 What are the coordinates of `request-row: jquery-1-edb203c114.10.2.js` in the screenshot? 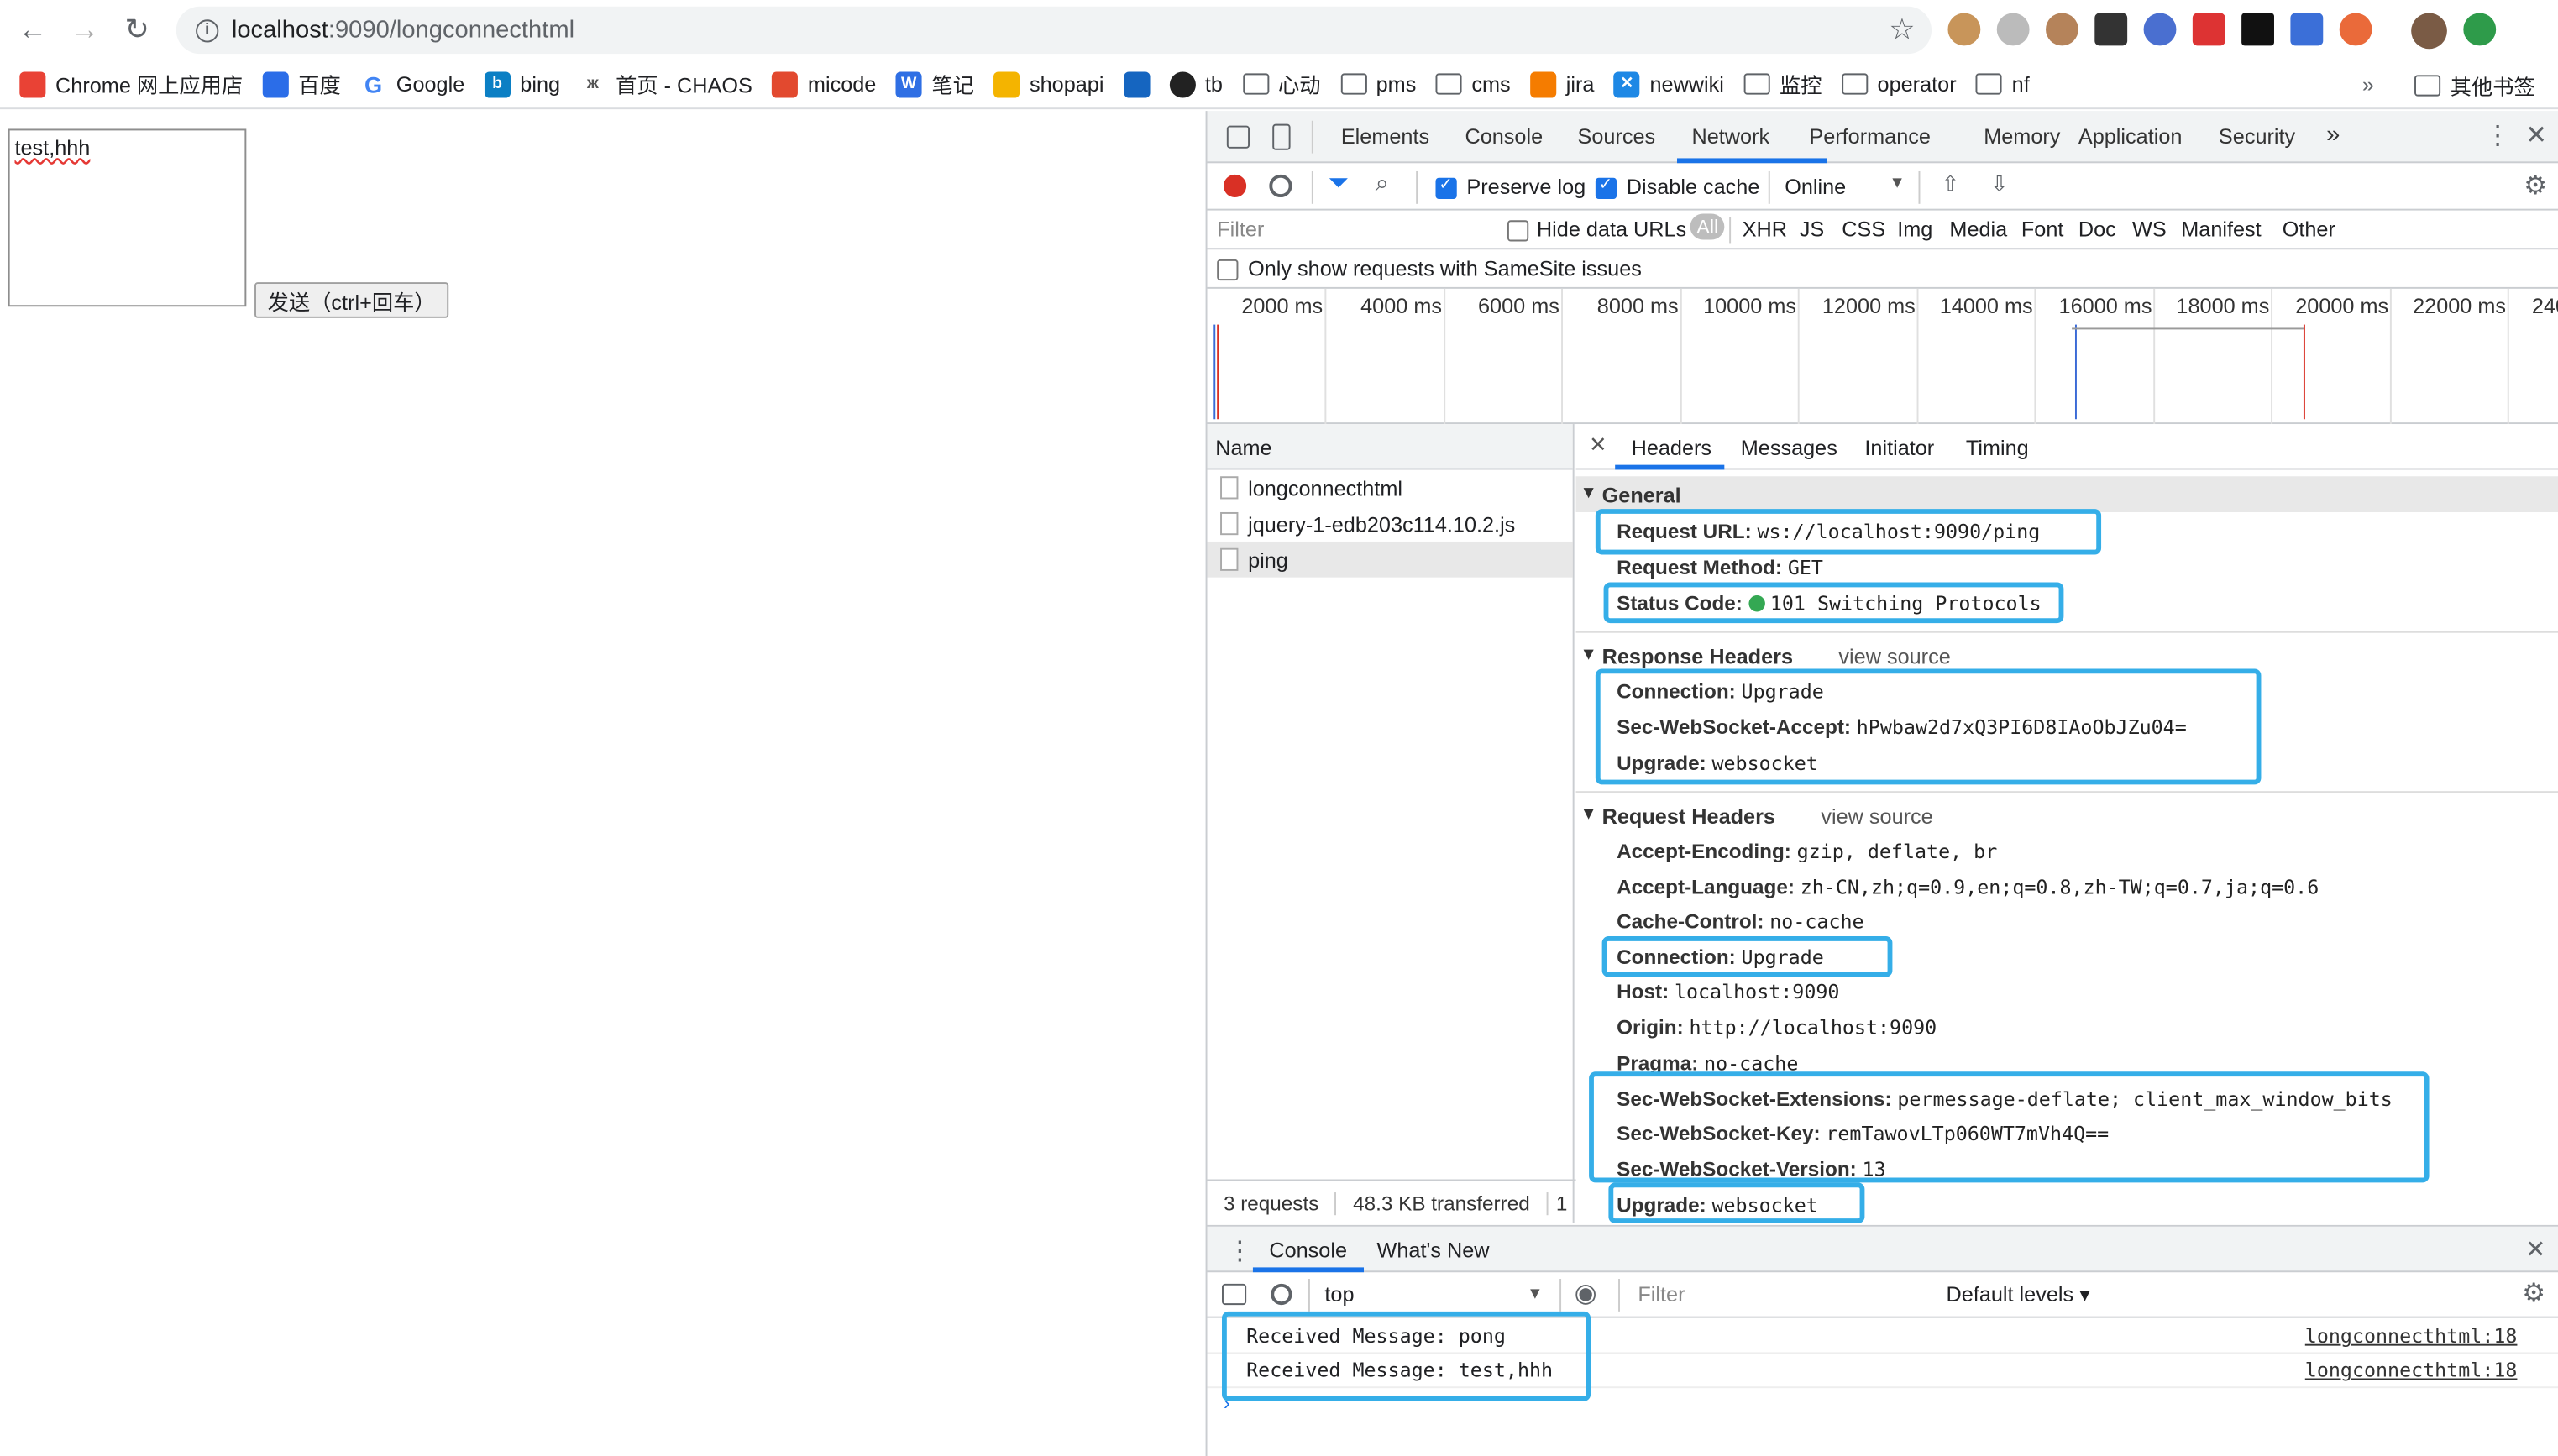 It's located at (1390, 523).